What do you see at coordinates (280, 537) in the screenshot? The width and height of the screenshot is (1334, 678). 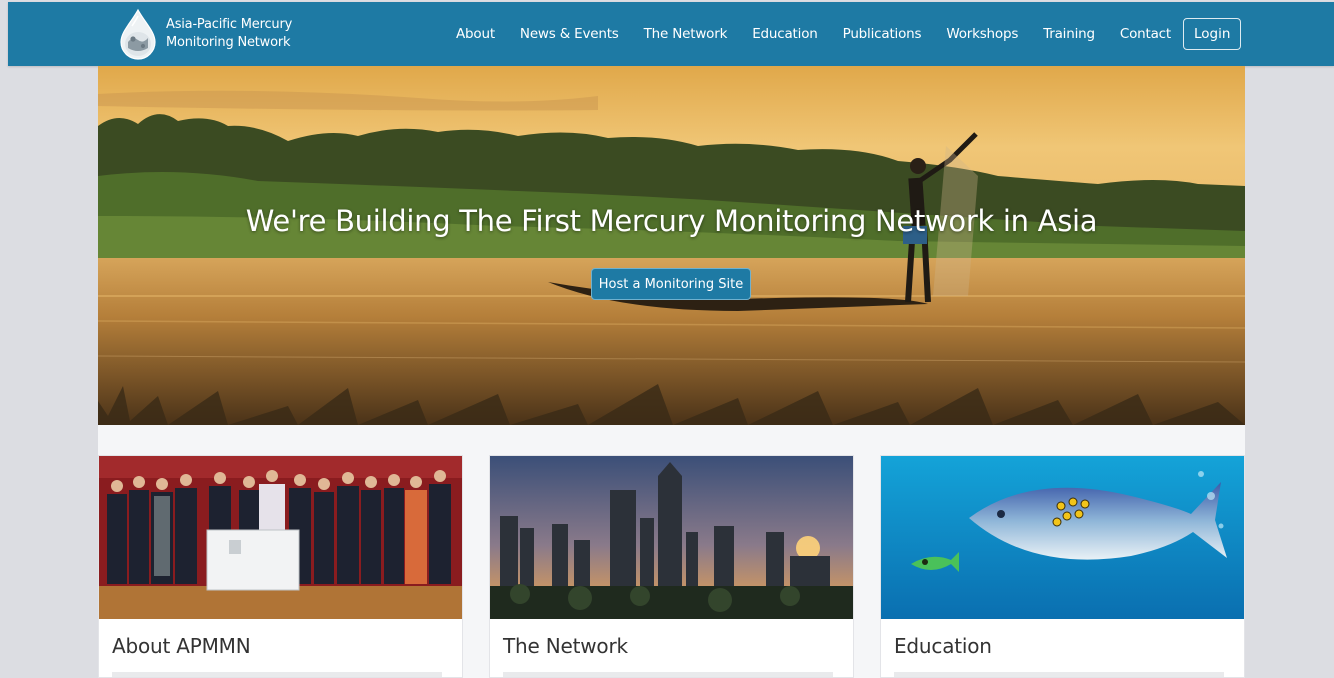 I see `group-photo-image` at bounding box center [280, 537].